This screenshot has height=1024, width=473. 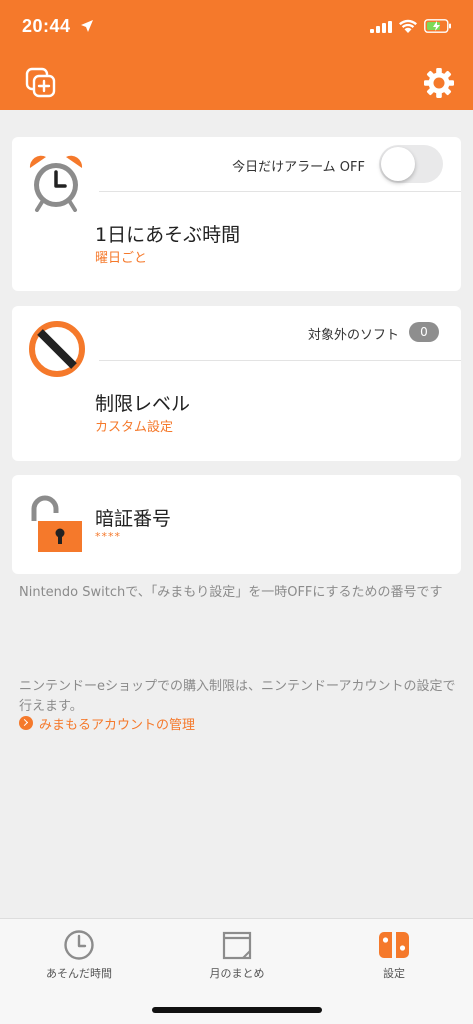 I want to click on tab-settings: 設定, so click(x=394, y=954).